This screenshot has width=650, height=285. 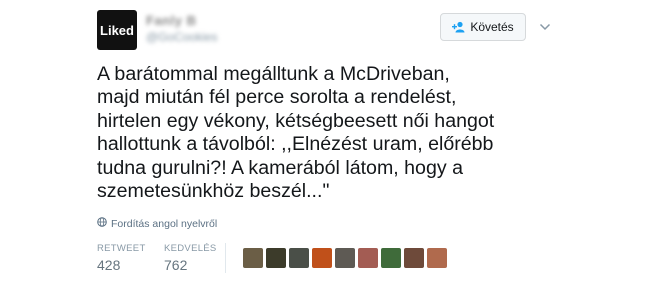 I want to click on translate-link: Fordítás angol nyelvről, so click(x=157, y=223).